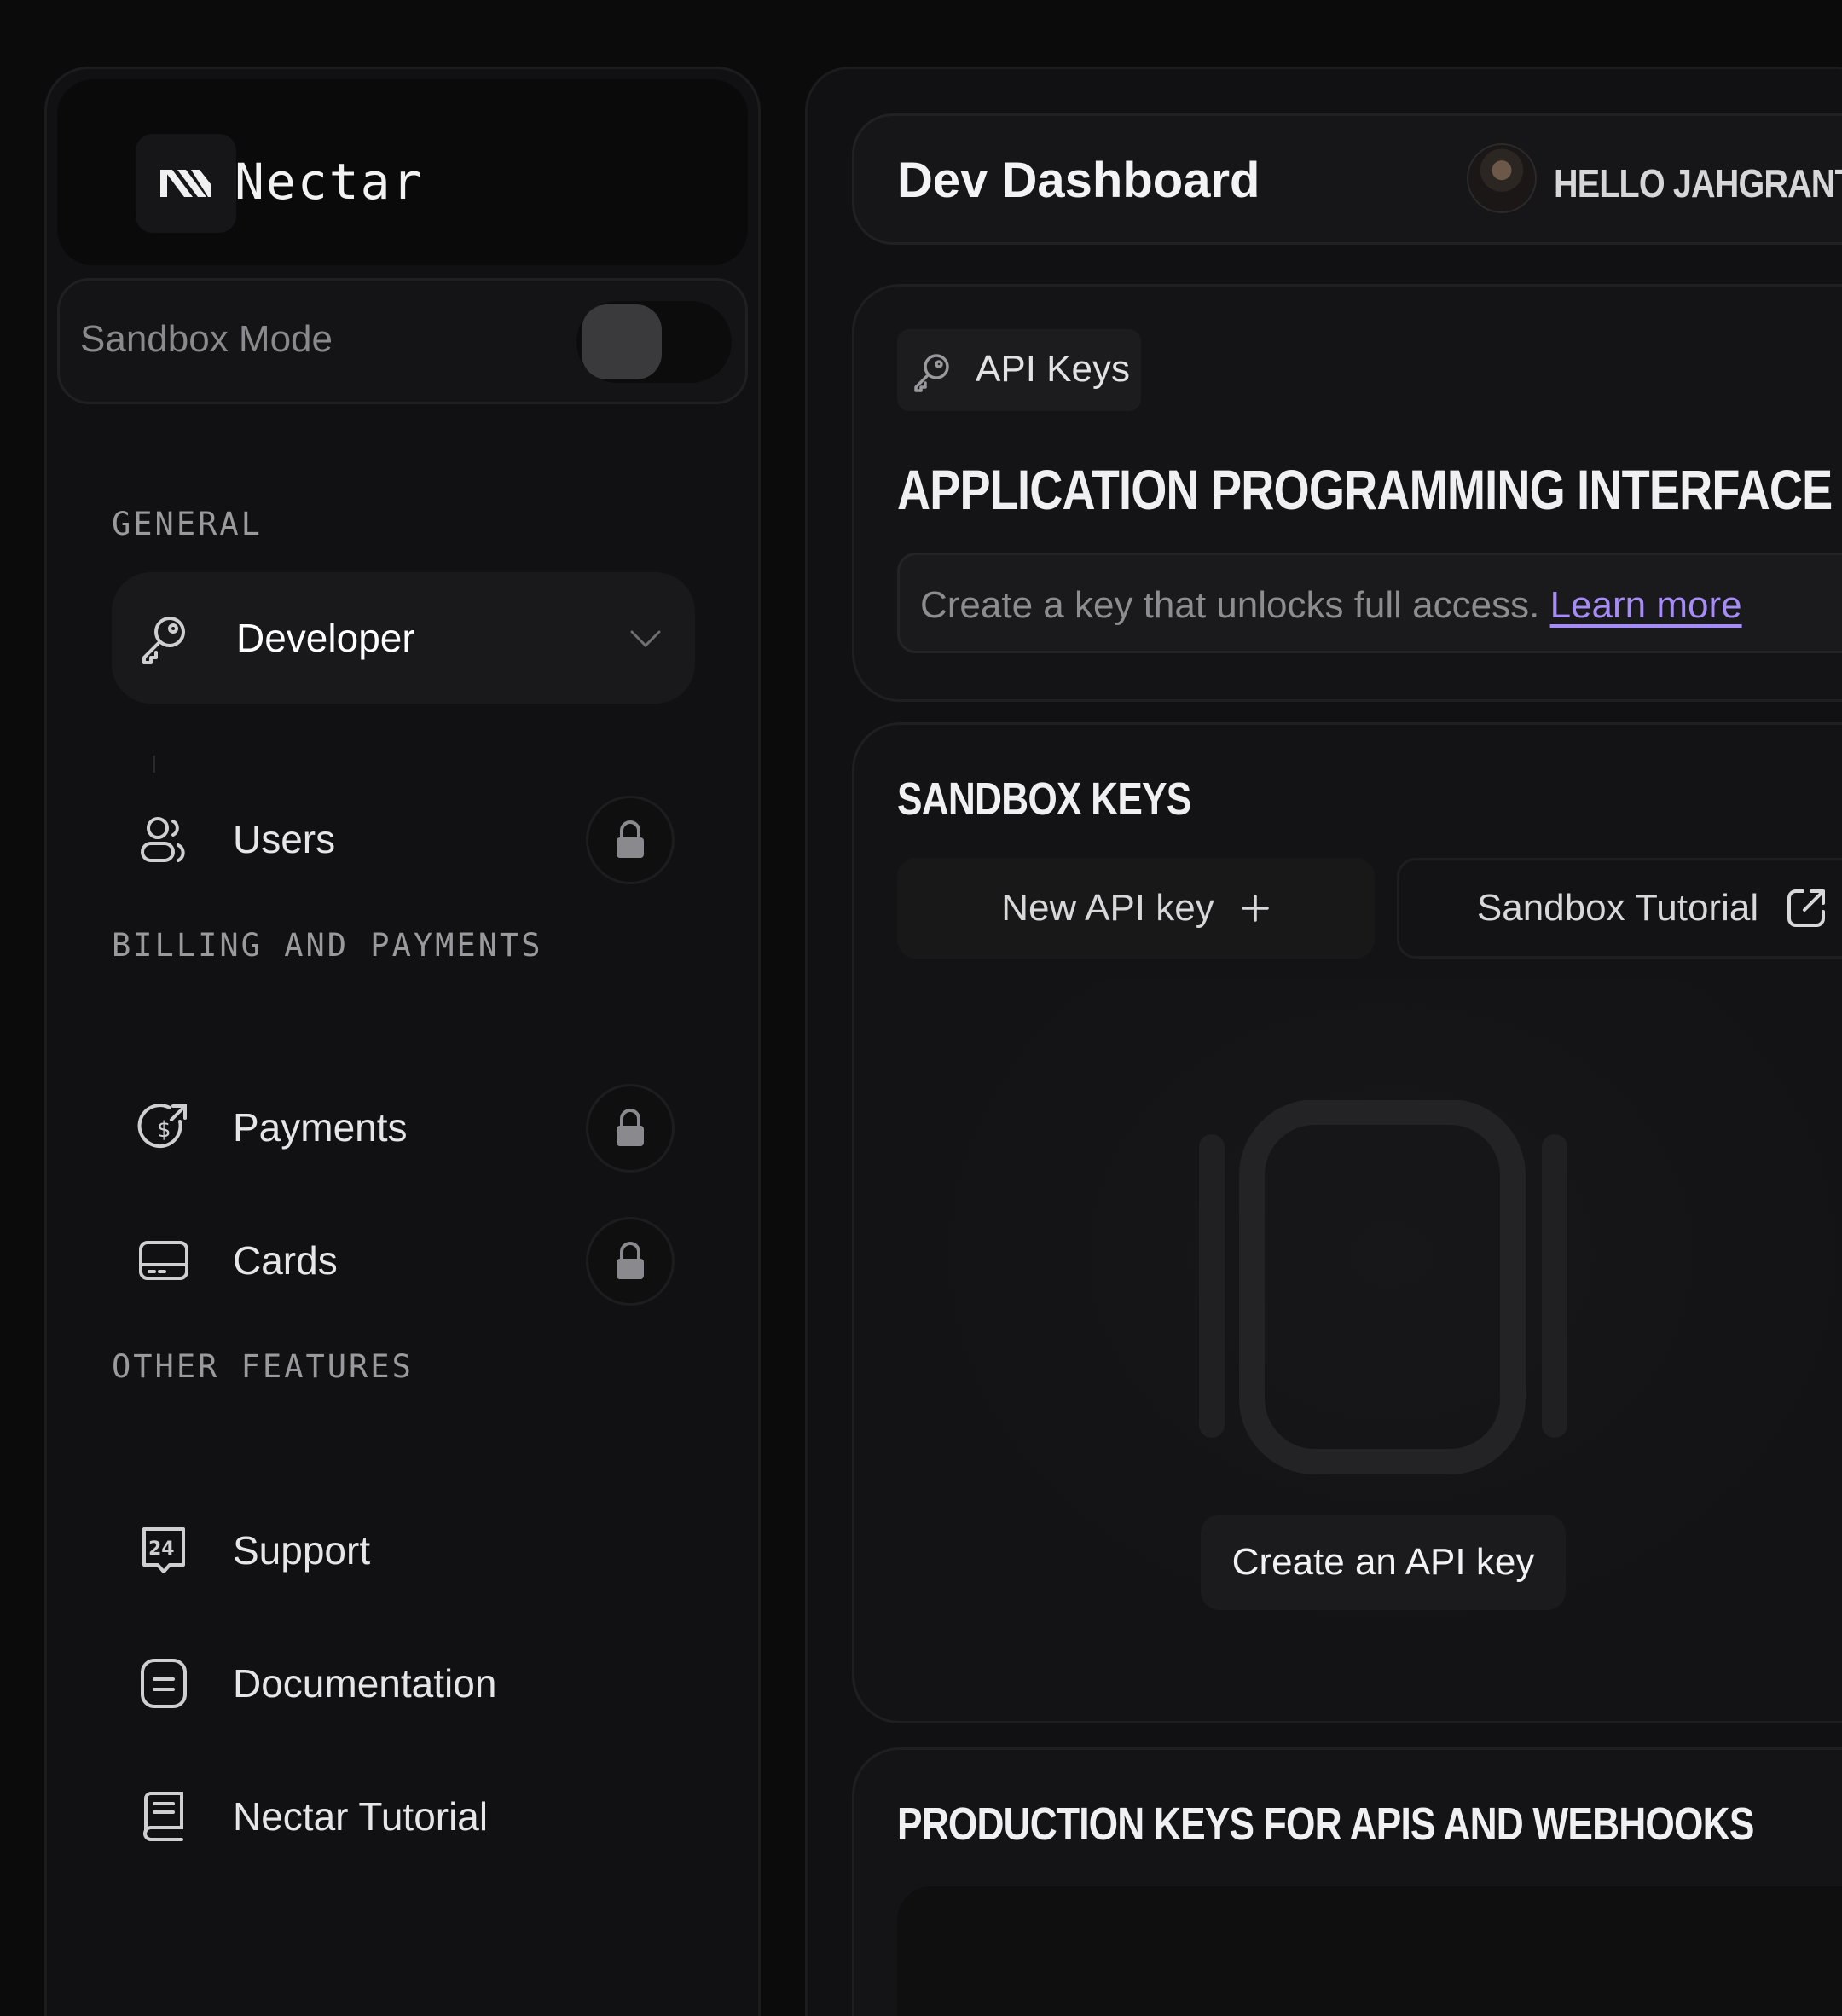 The height and width of the screenshot is (2016, 1842). What do you see at coordinates (320, 1127) in the screenshot?
I see `sidebar-item-label: Payments` at bounding box center [320, 1127].